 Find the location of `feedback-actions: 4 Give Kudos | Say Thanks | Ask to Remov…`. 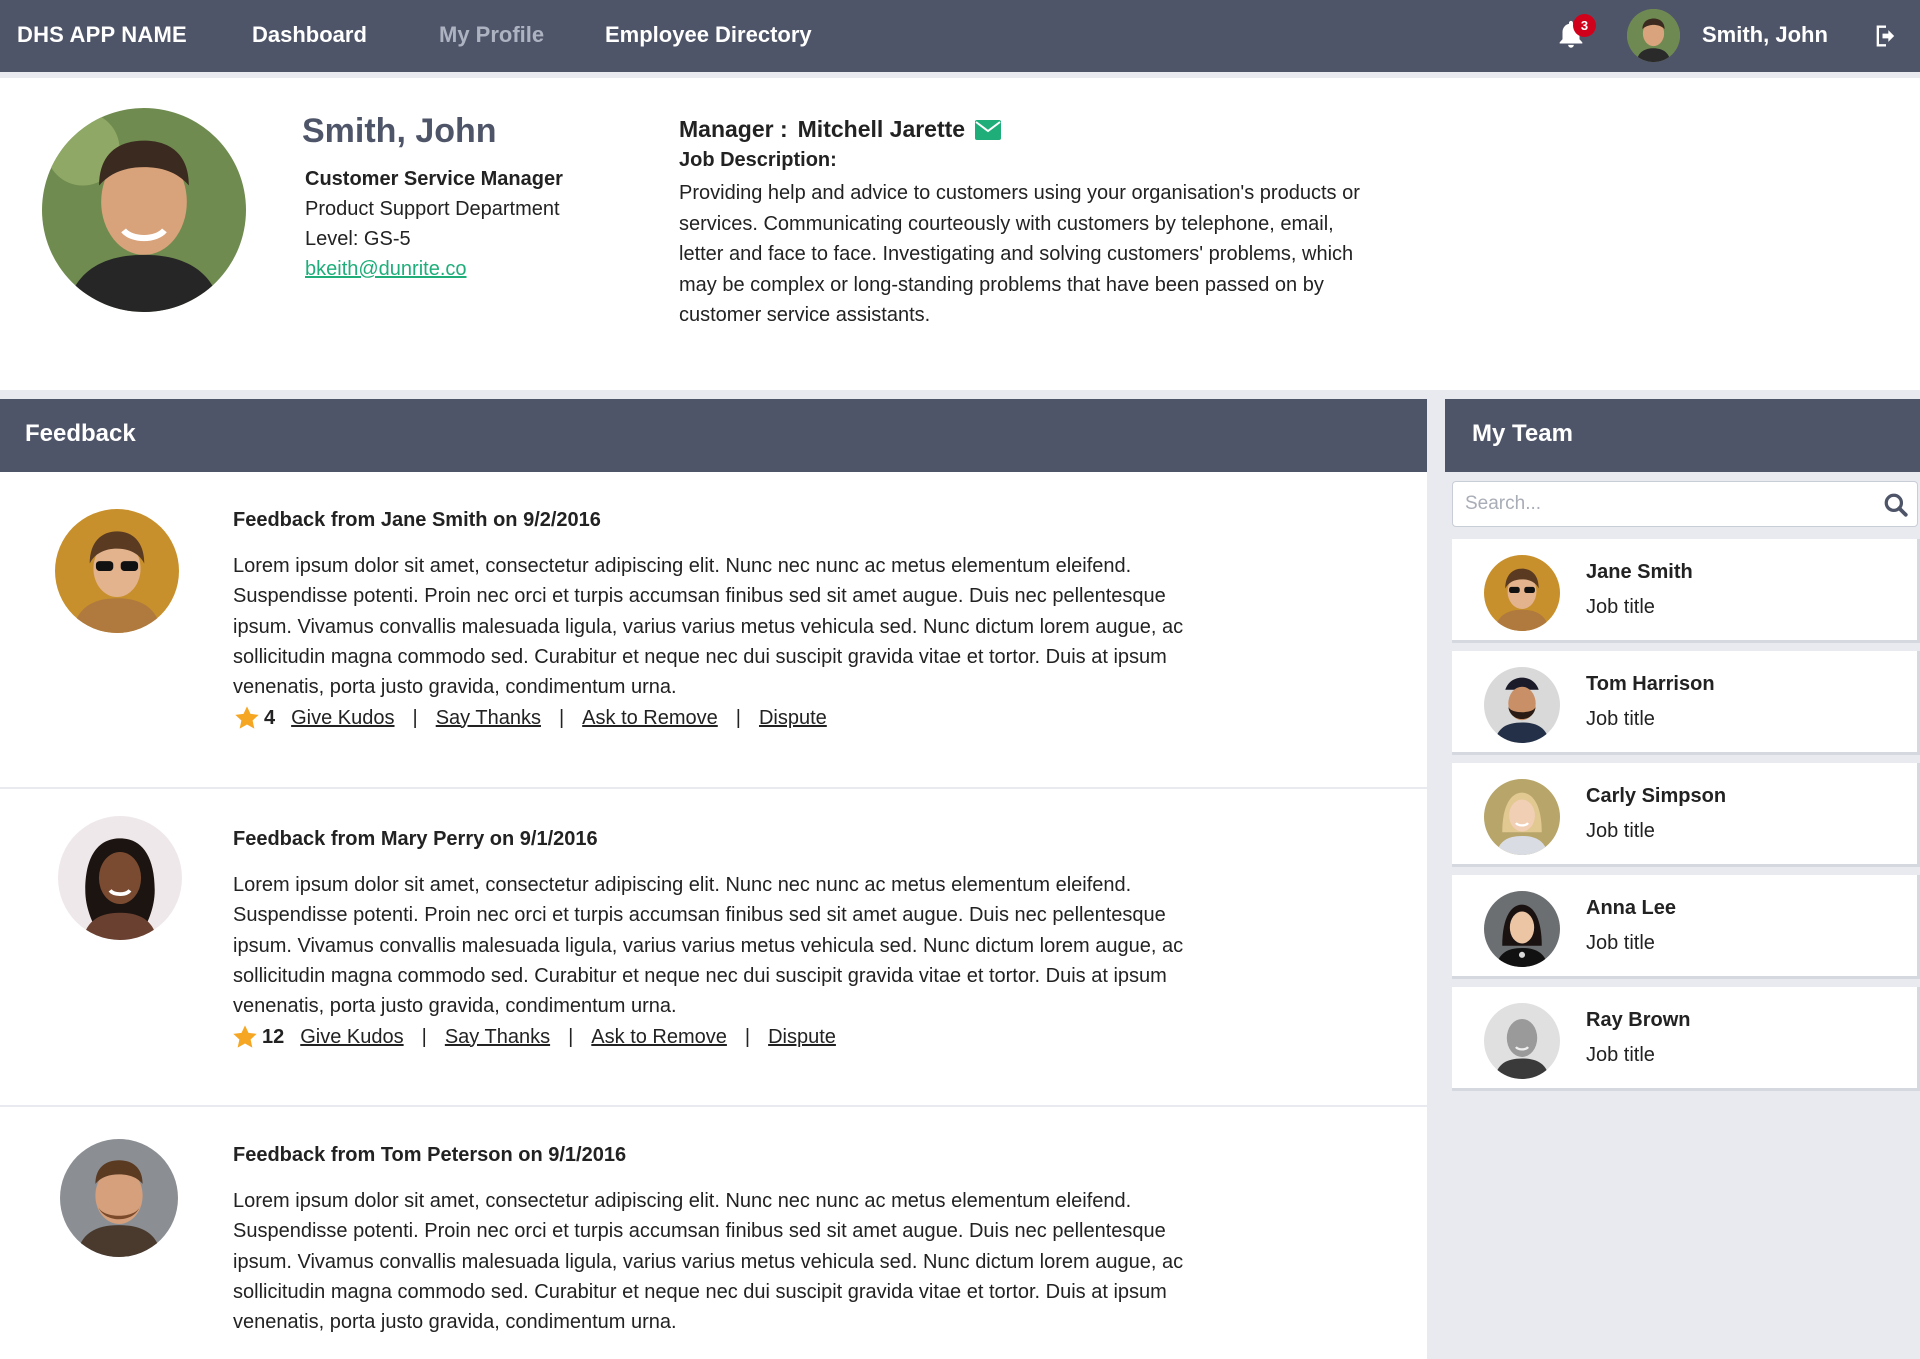

feedback-actions: 4 Give Kudos | Say Thanks | Ask to Remov… is located at coordinates (530, 718).